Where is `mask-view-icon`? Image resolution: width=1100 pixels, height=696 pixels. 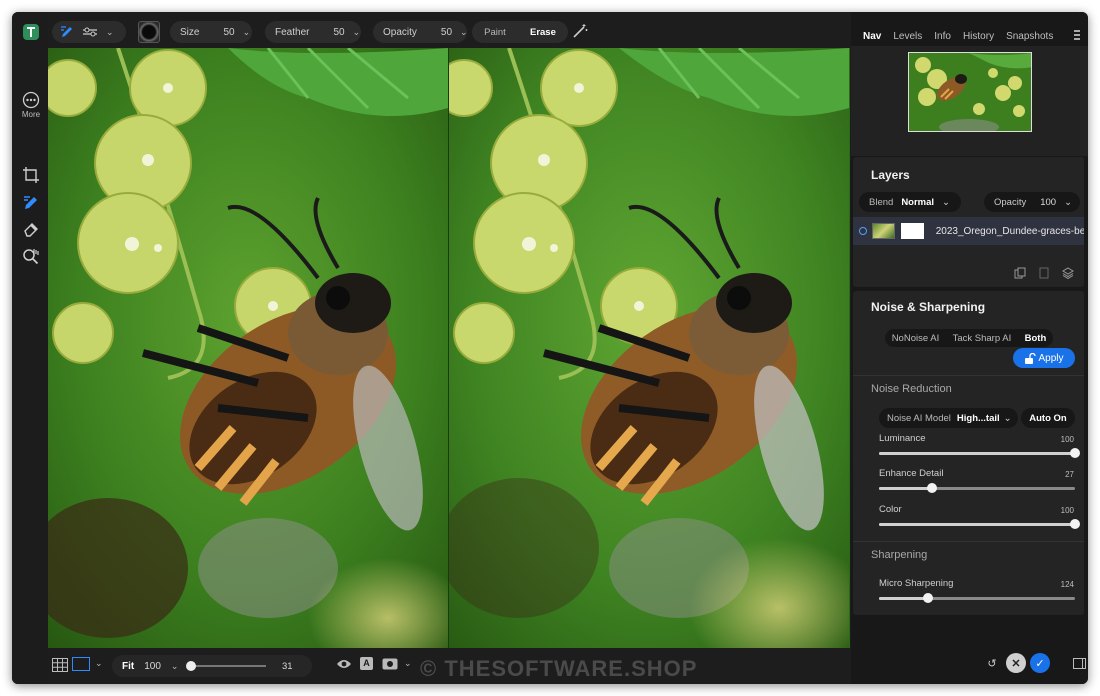 mask-view-icon is located at coordinates (390, 665).